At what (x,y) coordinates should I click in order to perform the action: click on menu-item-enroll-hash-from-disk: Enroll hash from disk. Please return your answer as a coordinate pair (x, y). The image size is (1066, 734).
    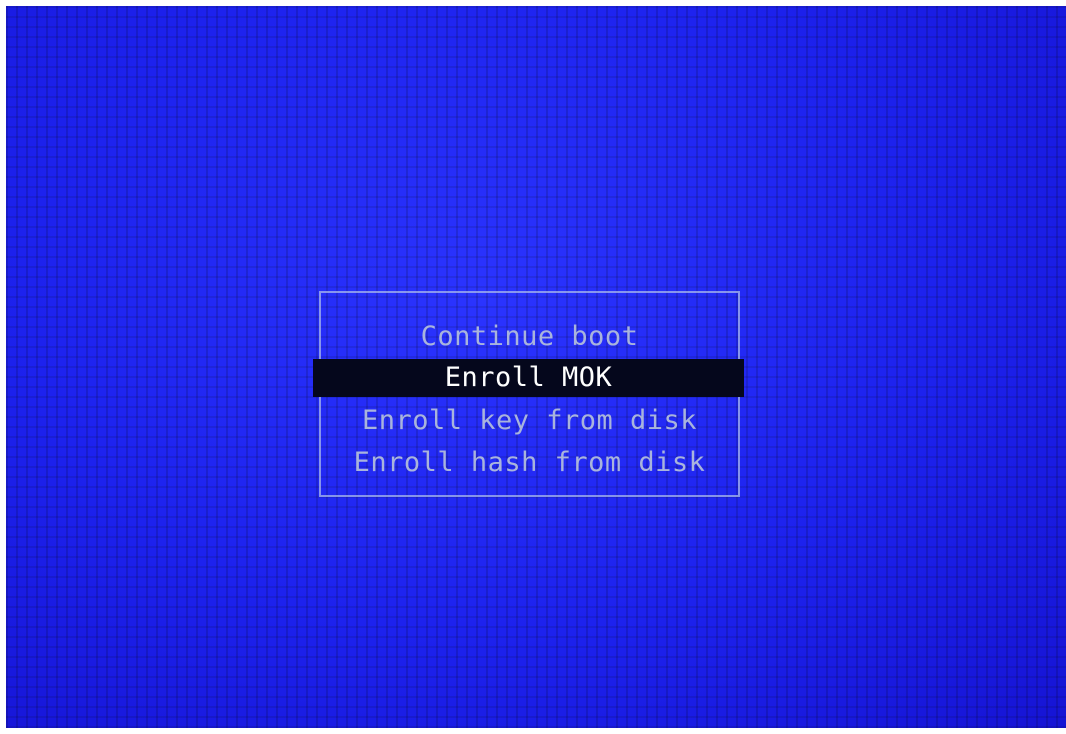
    Looking at the image, I should click on (529, 463).